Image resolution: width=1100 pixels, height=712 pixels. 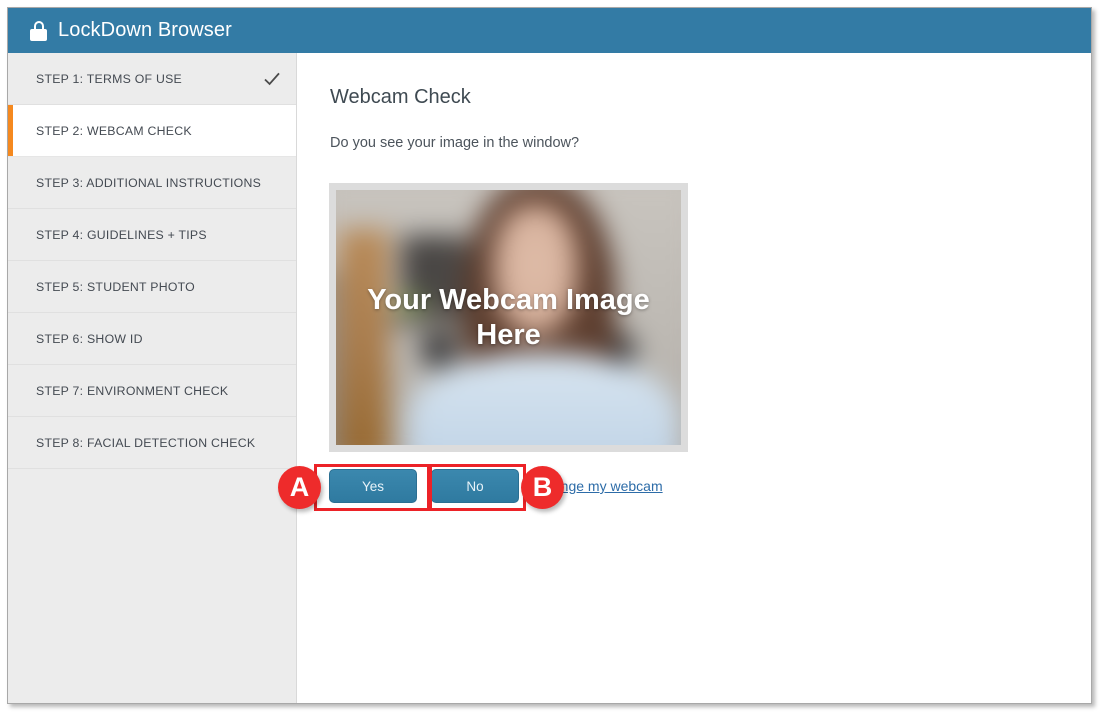 I want to click on sidebar-item-step-8: STEP 8: FACIAL DETECTION CHECK, so click(x=152, y=443).